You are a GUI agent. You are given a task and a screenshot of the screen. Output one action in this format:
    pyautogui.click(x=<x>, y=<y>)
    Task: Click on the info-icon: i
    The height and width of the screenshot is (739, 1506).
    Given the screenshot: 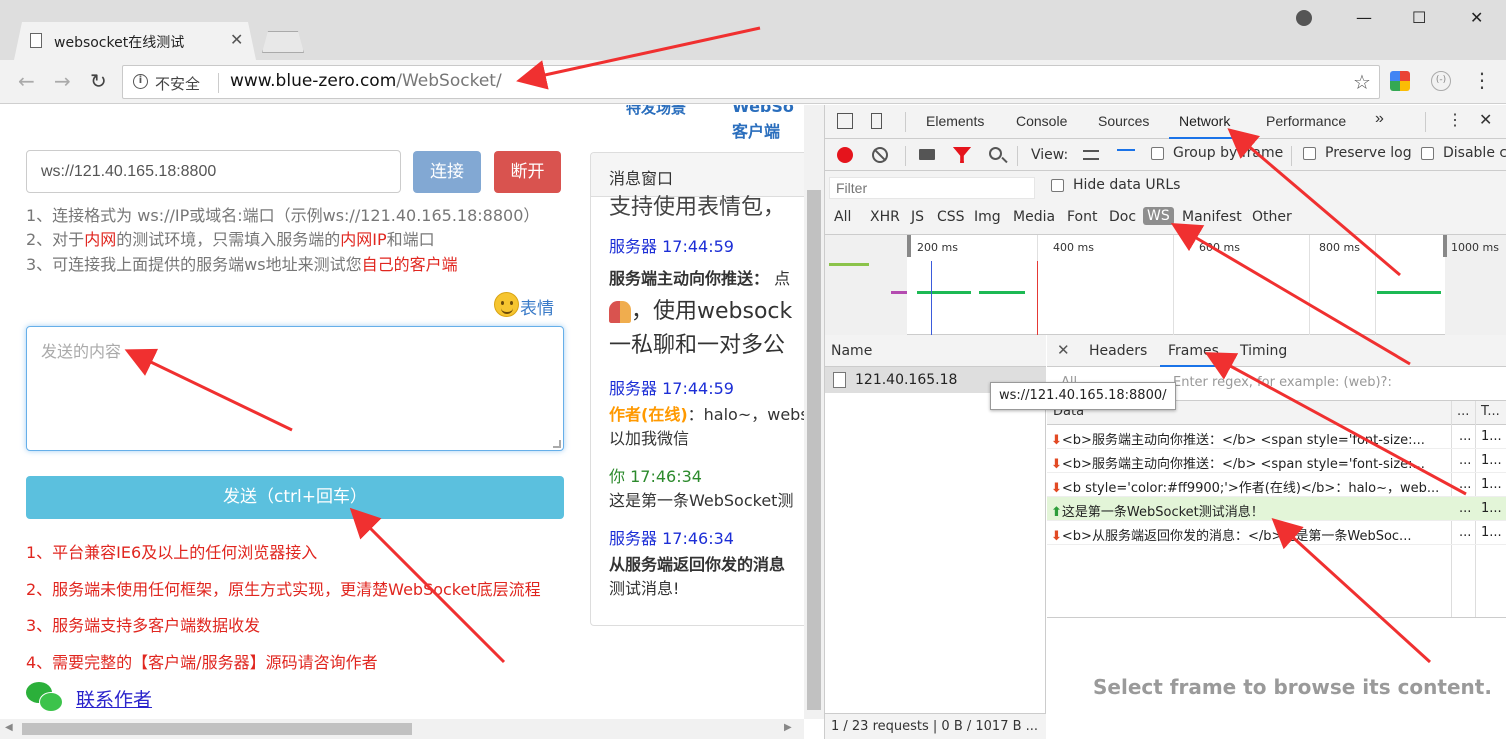 What is the action you would take?
    pyautogui.click(x=140, y=81)
    